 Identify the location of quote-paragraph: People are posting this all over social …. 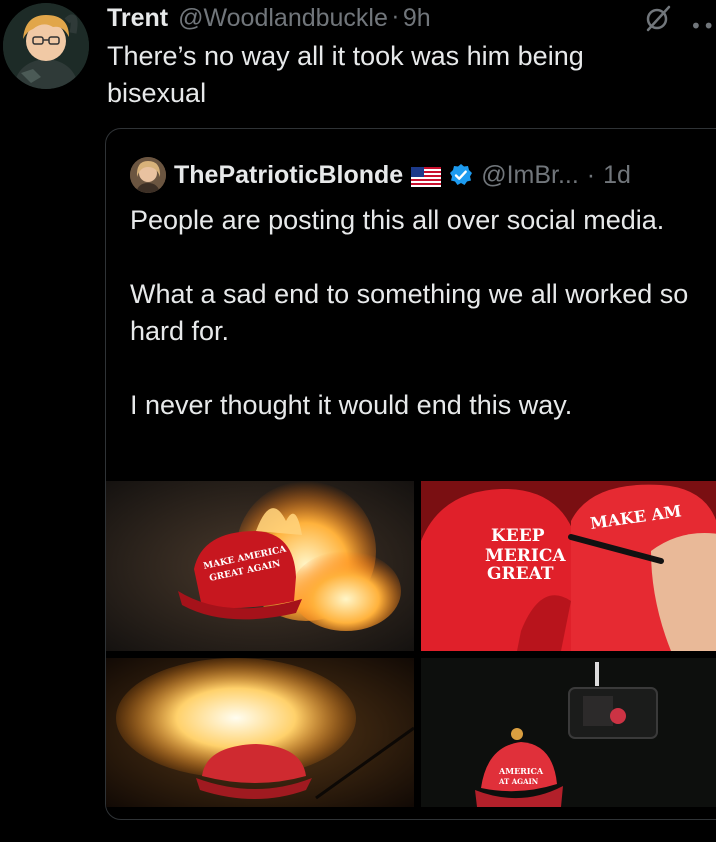
(397, 220).